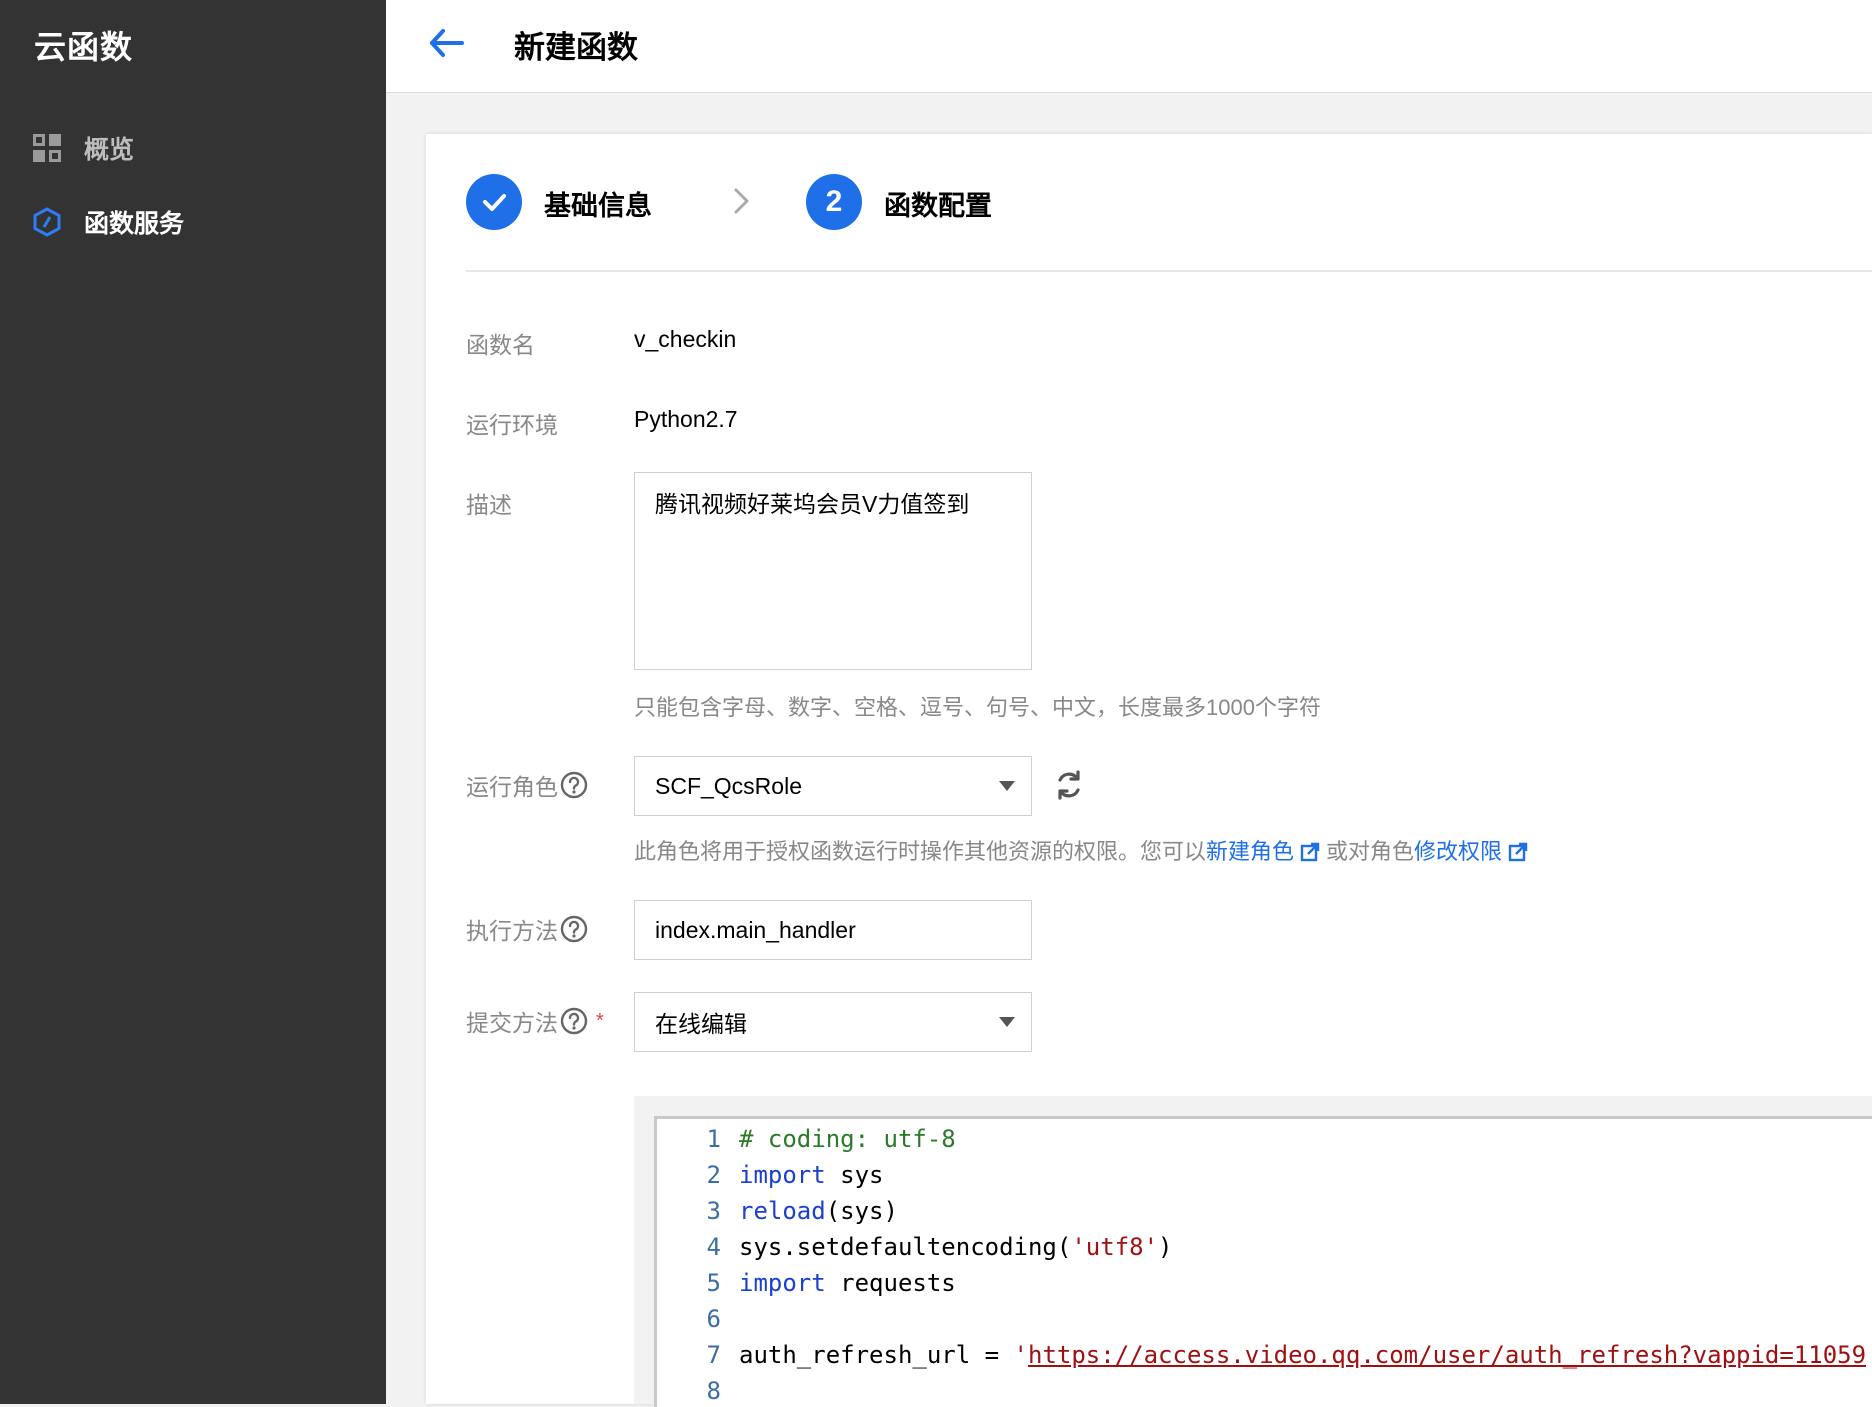 The image size is (1872, 1407). What do you see at coordinates (701, 1024) in the screenshot?
I see `submit-method-value: 在线编辑` at bounding box center [701, 1024].